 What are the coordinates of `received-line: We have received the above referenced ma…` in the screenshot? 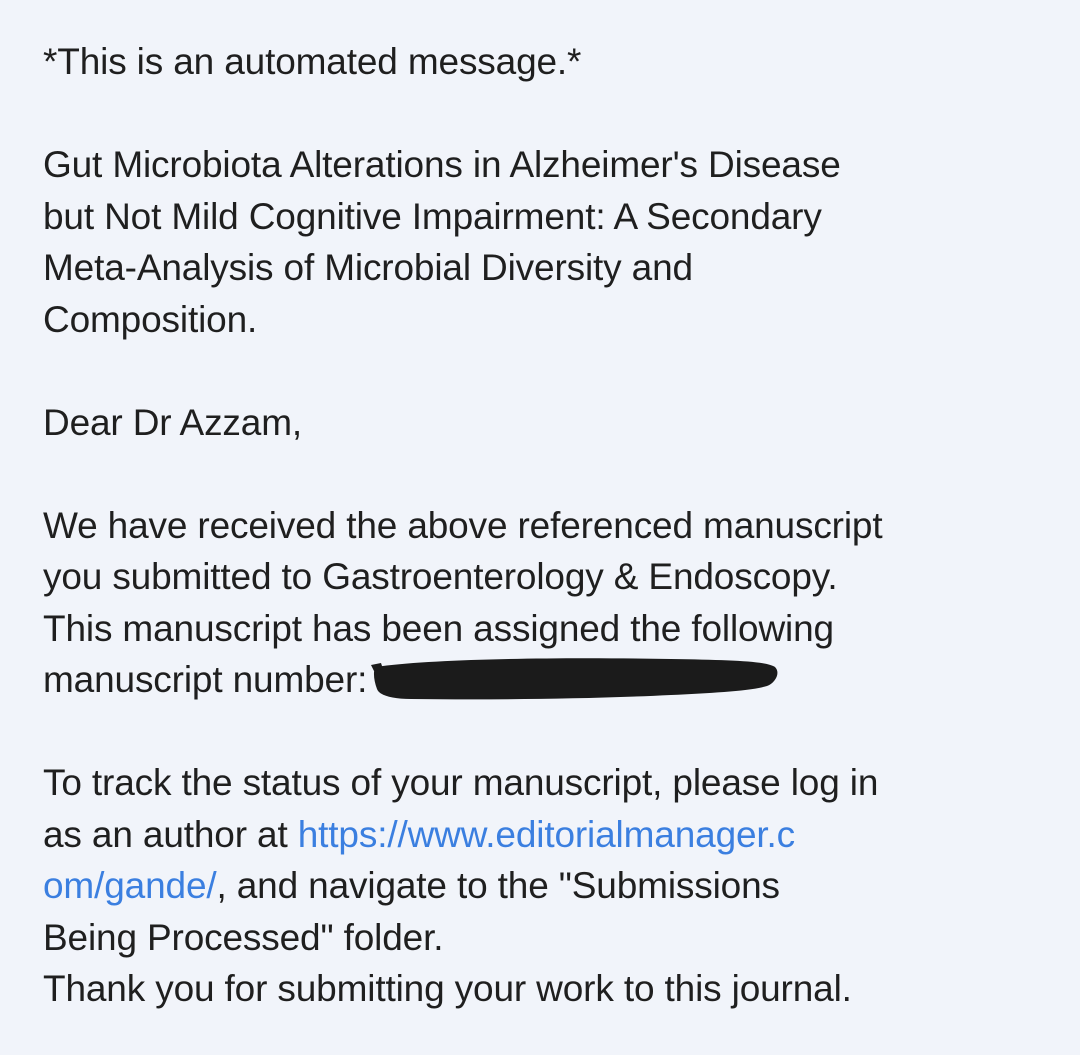 It's located at (463, 525).